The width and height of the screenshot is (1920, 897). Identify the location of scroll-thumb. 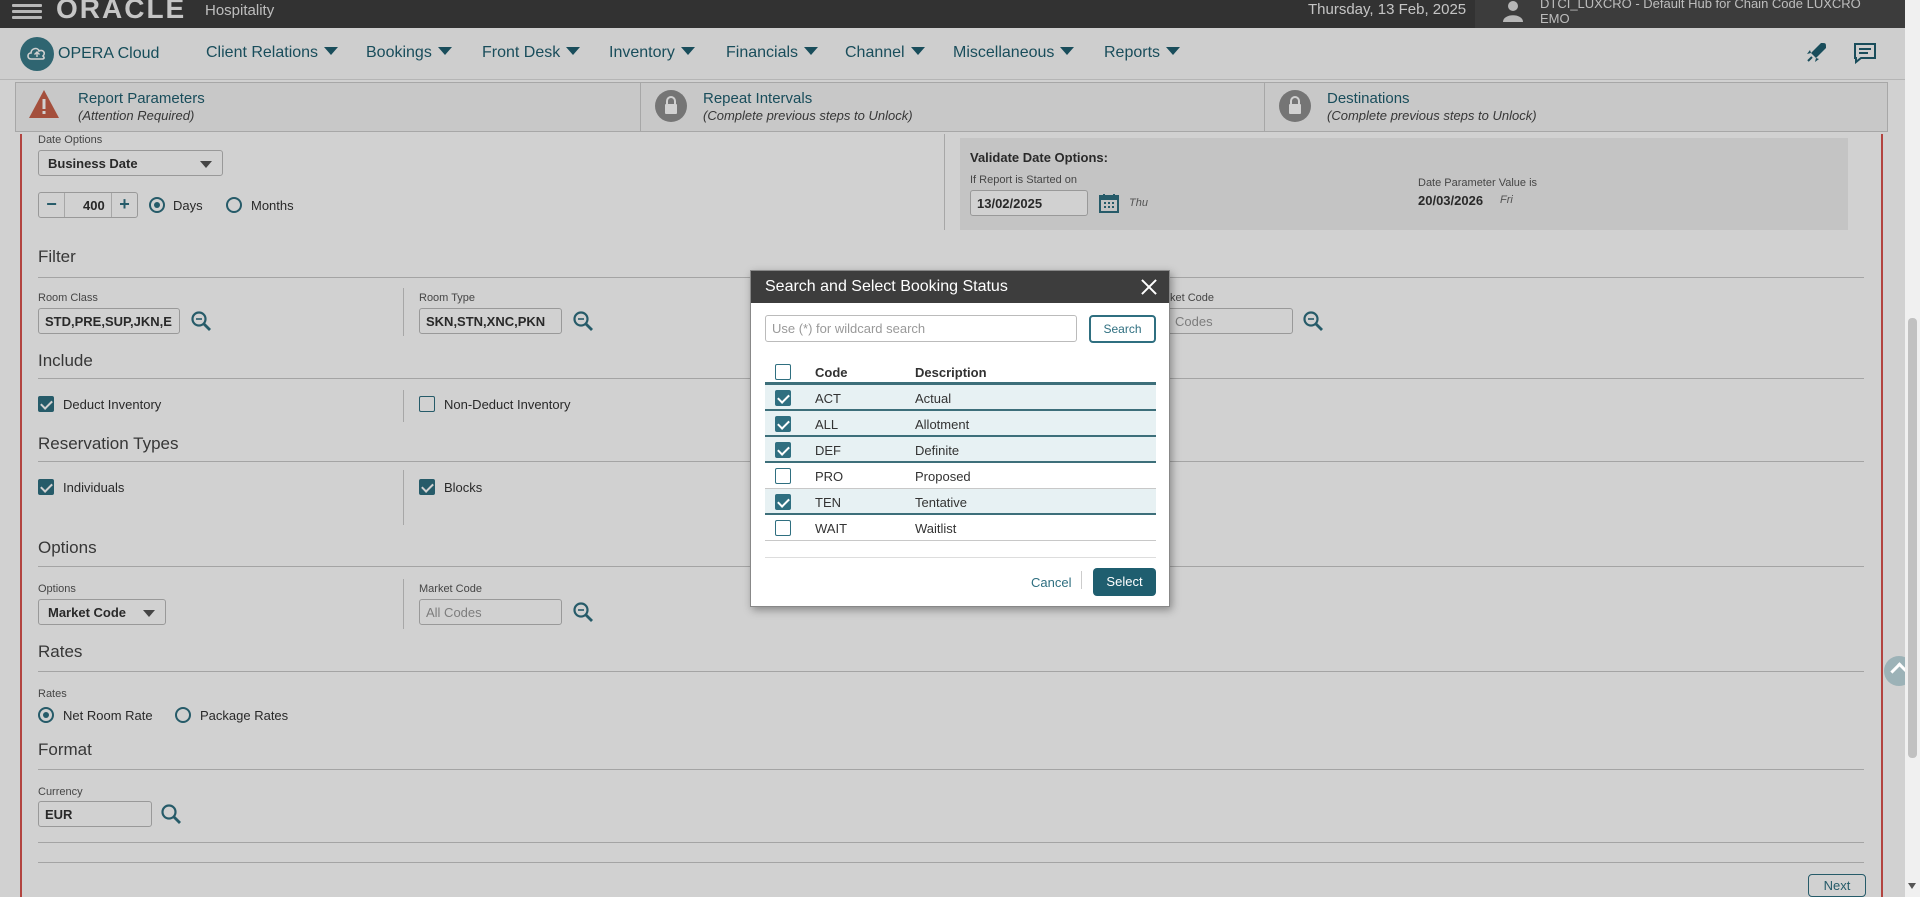
(1912, 538).